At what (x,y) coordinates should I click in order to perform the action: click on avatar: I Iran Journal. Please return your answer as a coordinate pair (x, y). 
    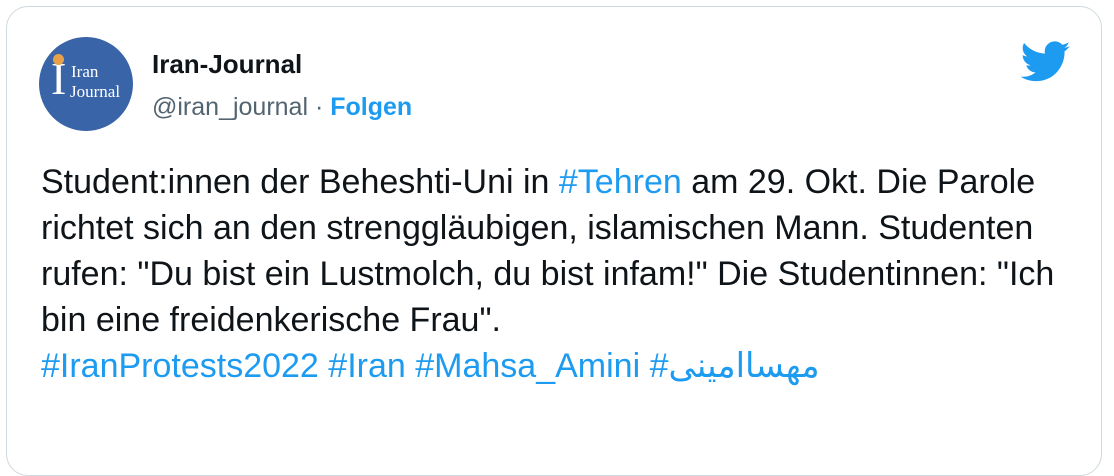
    Looking at the image, I should click on (86, 84).